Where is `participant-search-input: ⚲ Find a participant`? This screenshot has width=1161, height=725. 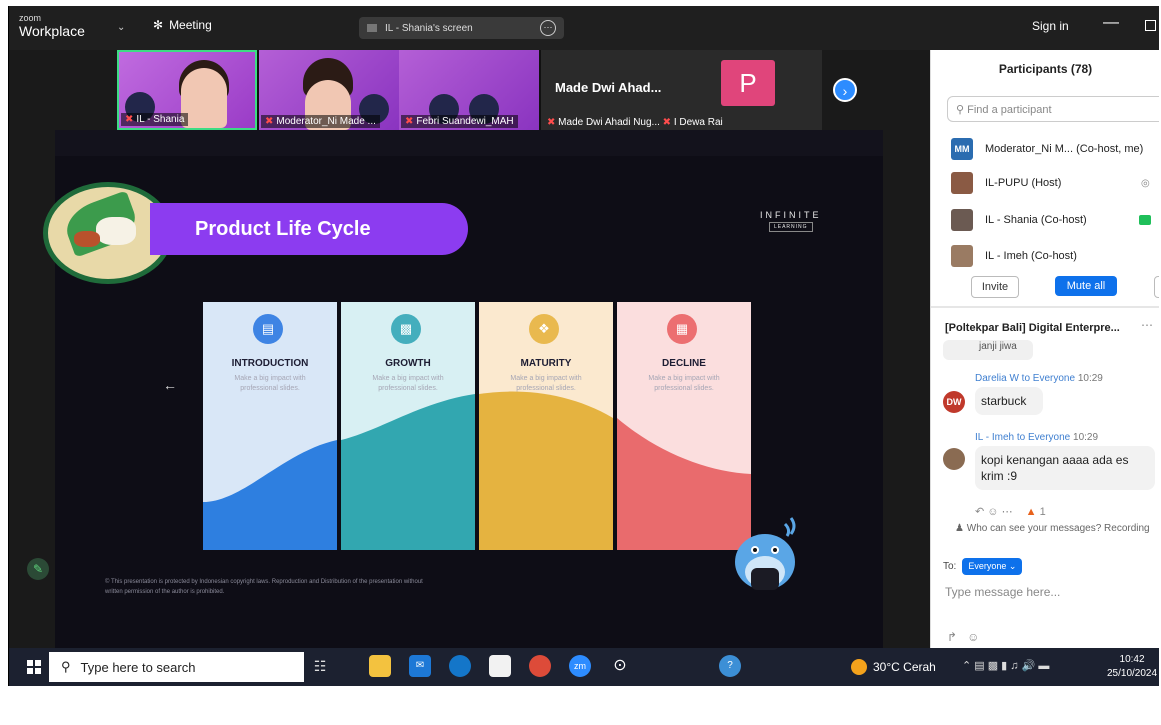 participant-search-input: ⚲ Find a participant is located at coordinates (1053, 109).